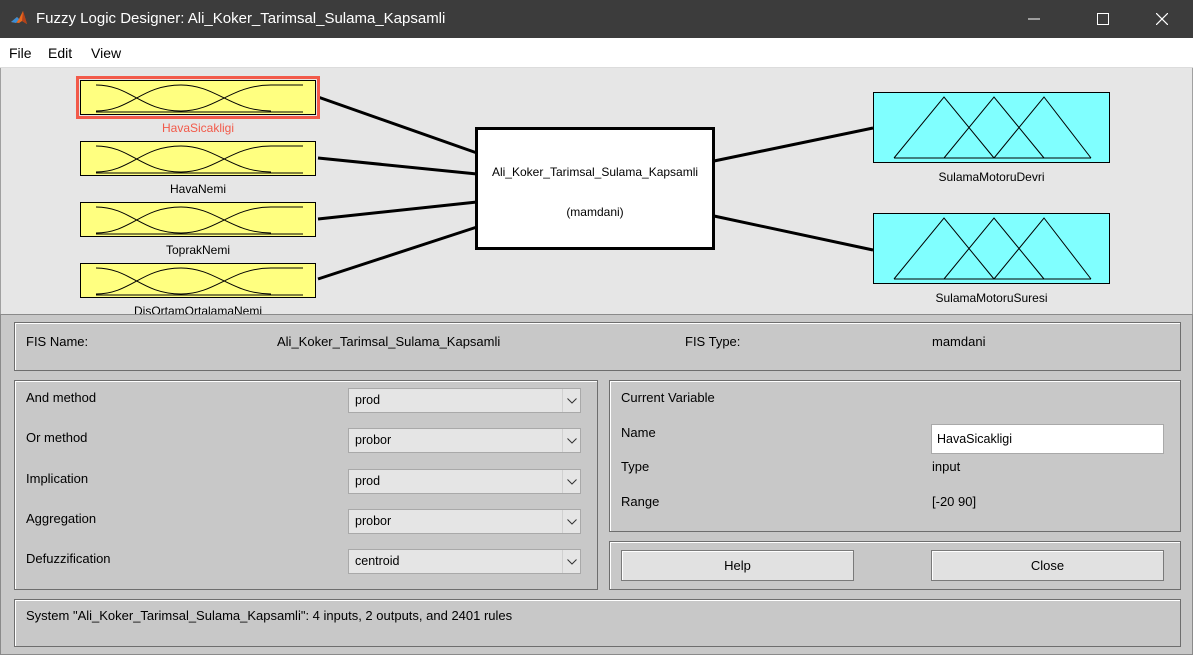 The height and width of the screenshot is (655, 1193). Describe the element at coordinates (389, 341) in the screenshot. I see `fis-name-value: Ali_Koker_Tarimsal_Sulama_Kapsamli` at that location.